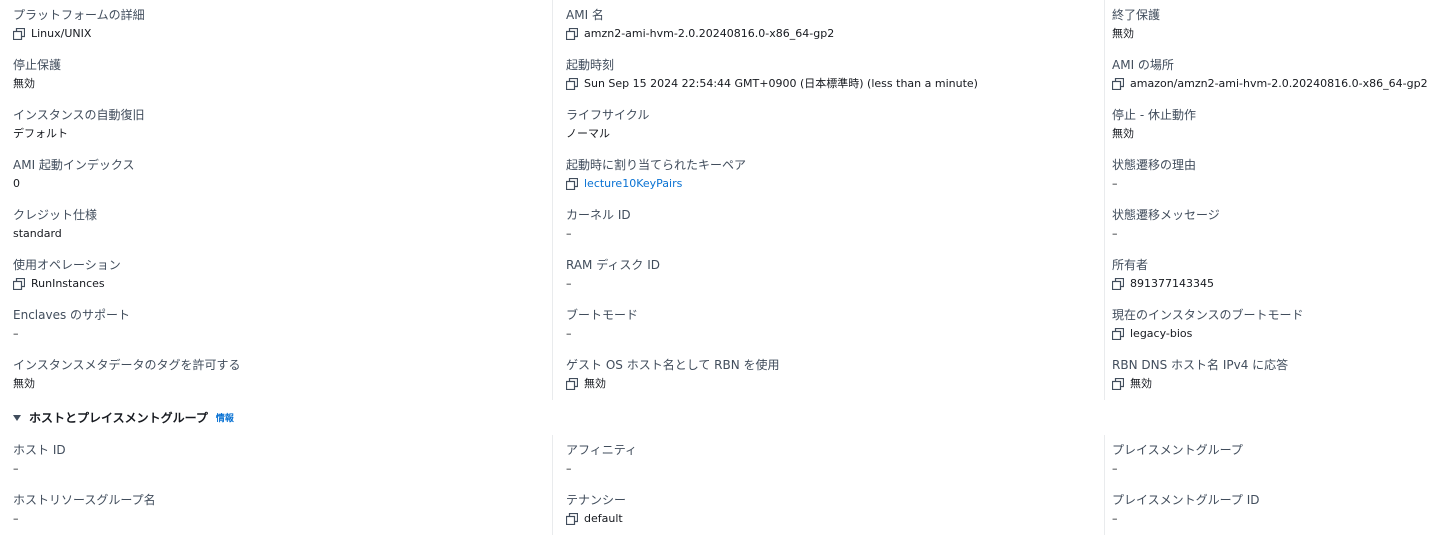 Image resolution: width=1442 pixels, height=535 pixels. I want to click on field-label: RBN DNS ホスト名 IPv4 に応答, so click(1200, 365).